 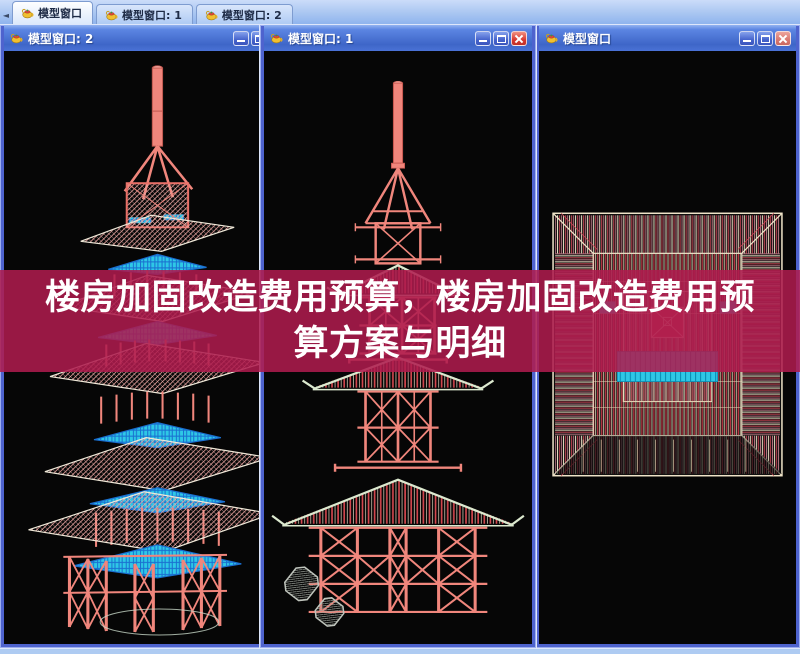 What do you see at coordinates (61, 38) in the screenshot?
I see `window-title: 模型窗口: 2` at bounding box center [61, 38].